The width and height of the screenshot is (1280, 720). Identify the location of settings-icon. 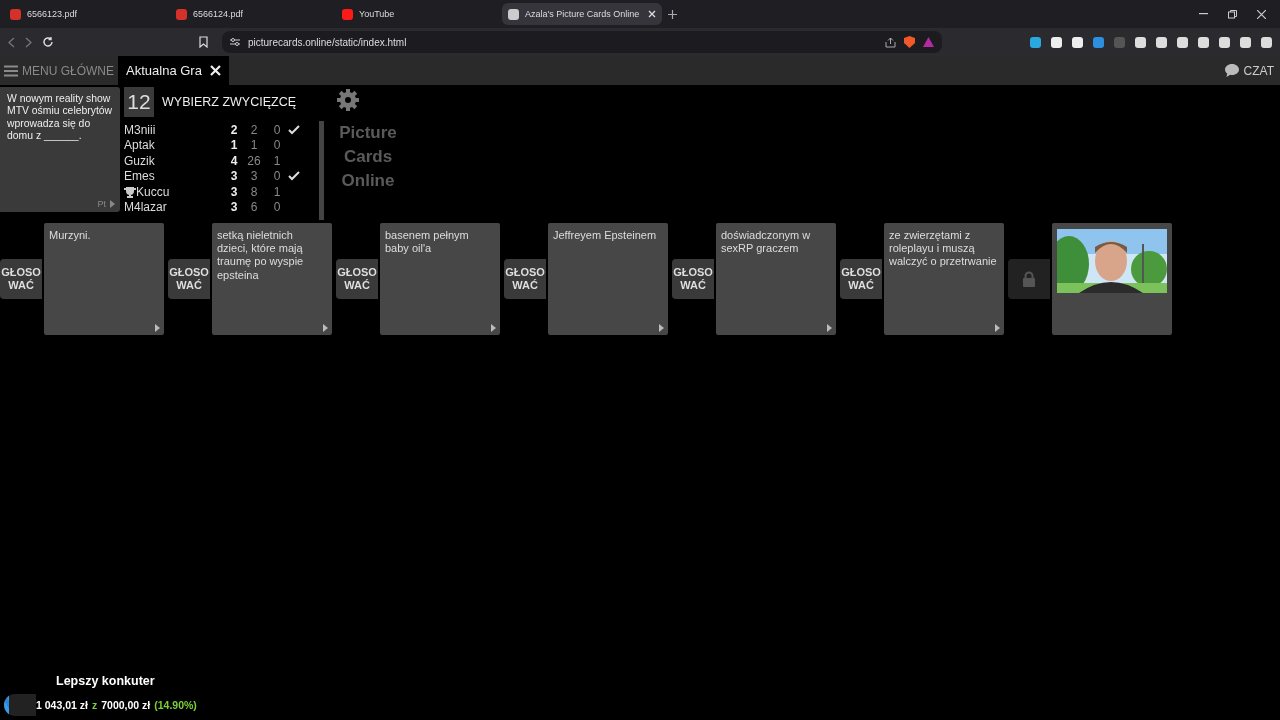
(348, 100).